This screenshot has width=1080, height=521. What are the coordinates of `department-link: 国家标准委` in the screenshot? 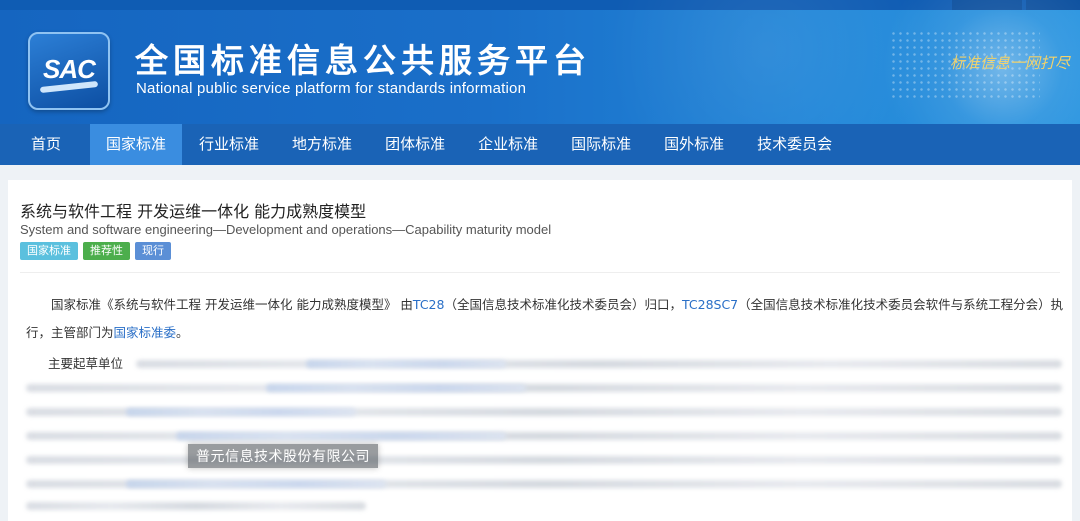 It's located at (145, 332).